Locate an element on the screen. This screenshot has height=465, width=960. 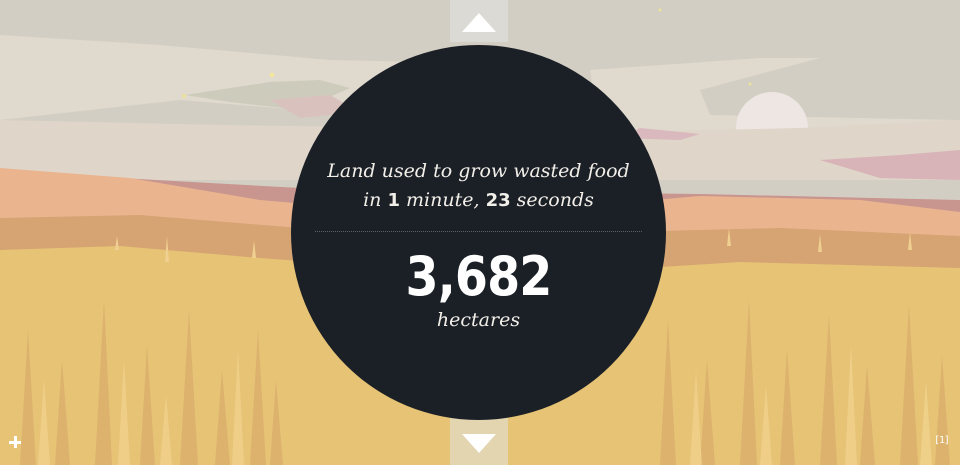
dotted-divider is located at coordinates (478, 231).